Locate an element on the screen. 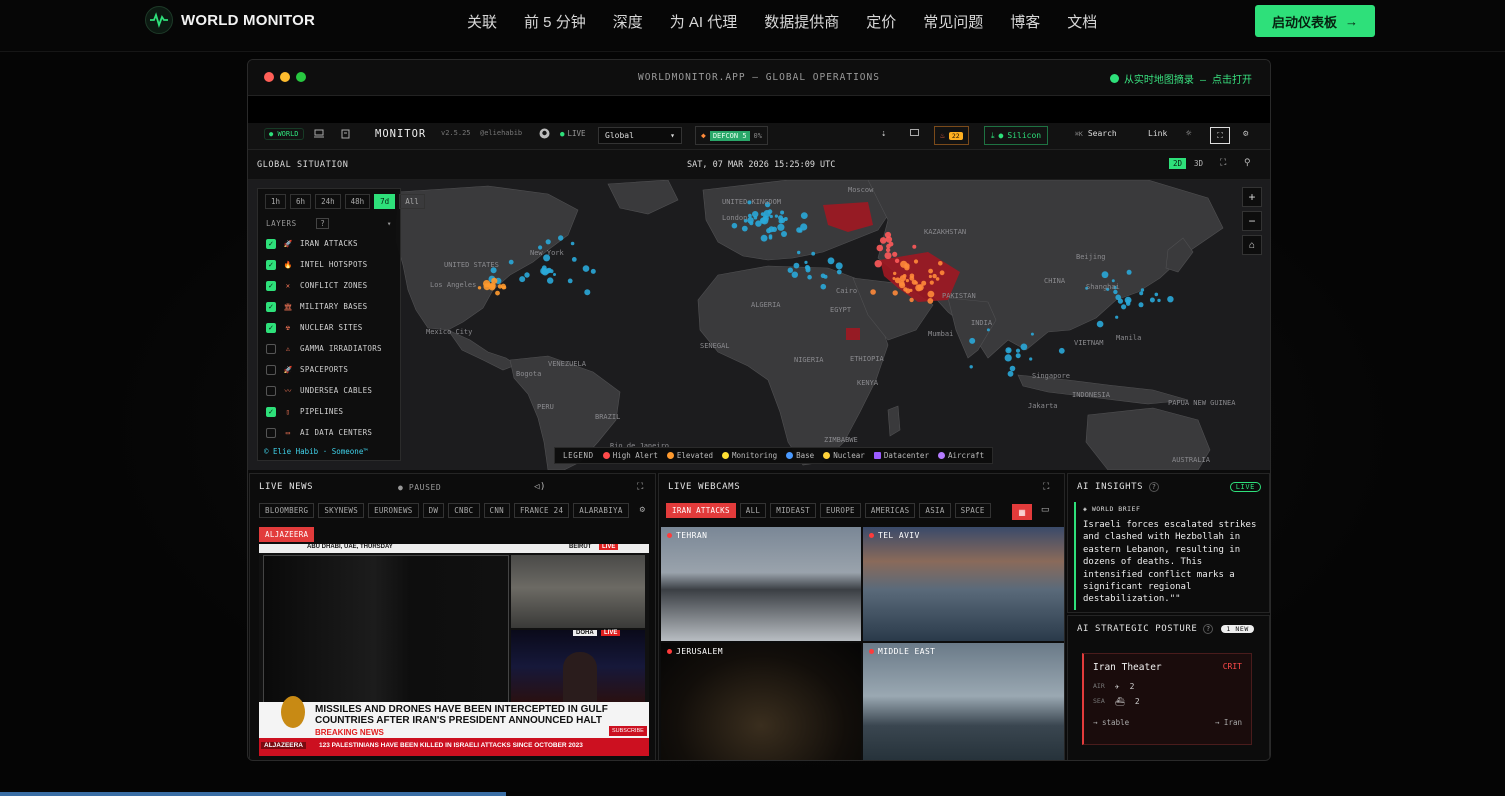 The width and height of the screenshot is (1505, 796). search-button: ⌘K Search is located at coordinates (1096, 133).